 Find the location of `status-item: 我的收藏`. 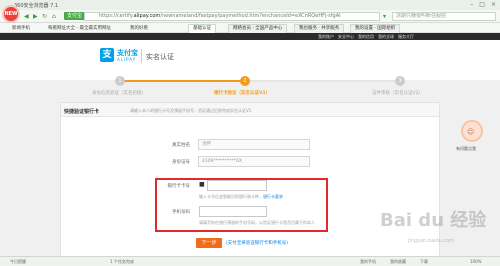

status-item: 我的收藏 is located at coordinates (398, 262).